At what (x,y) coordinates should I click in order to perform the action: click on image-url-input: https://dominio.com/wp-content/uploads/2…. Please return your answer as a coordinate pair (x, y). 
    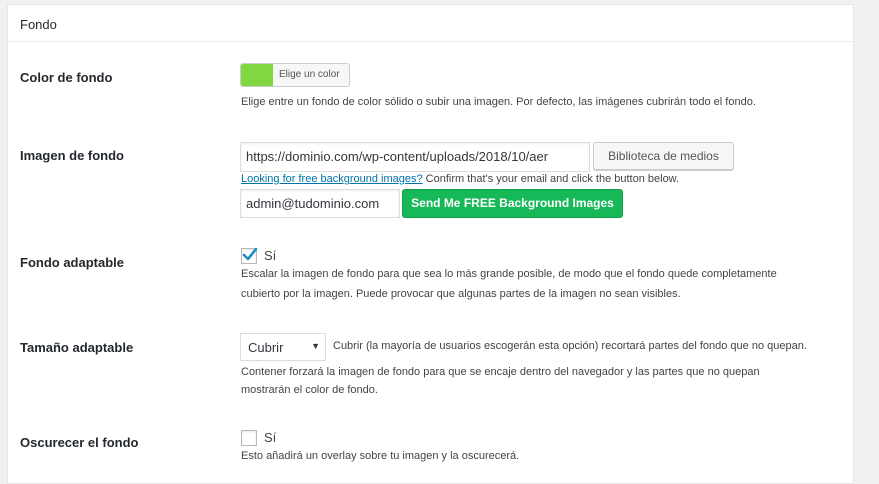
    Looking at the image, I should click on (415, 157).